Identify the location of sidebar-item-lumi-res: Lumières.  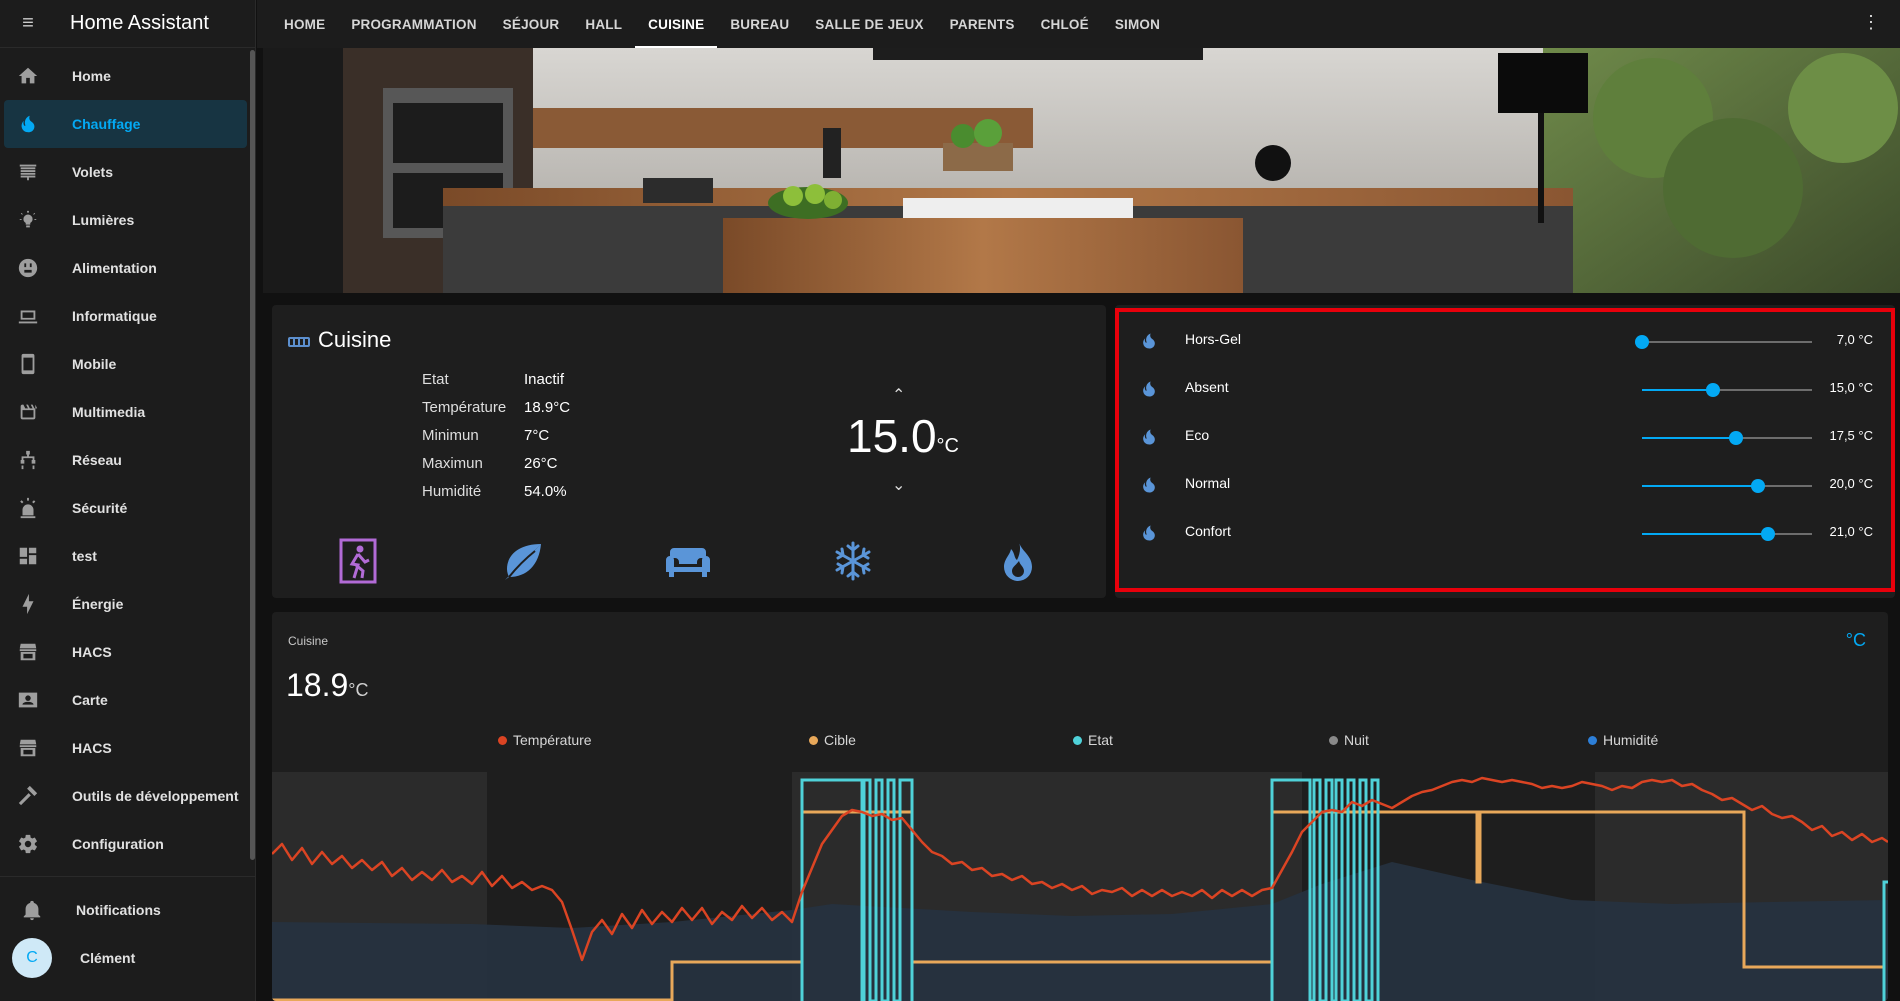
(125, 220).